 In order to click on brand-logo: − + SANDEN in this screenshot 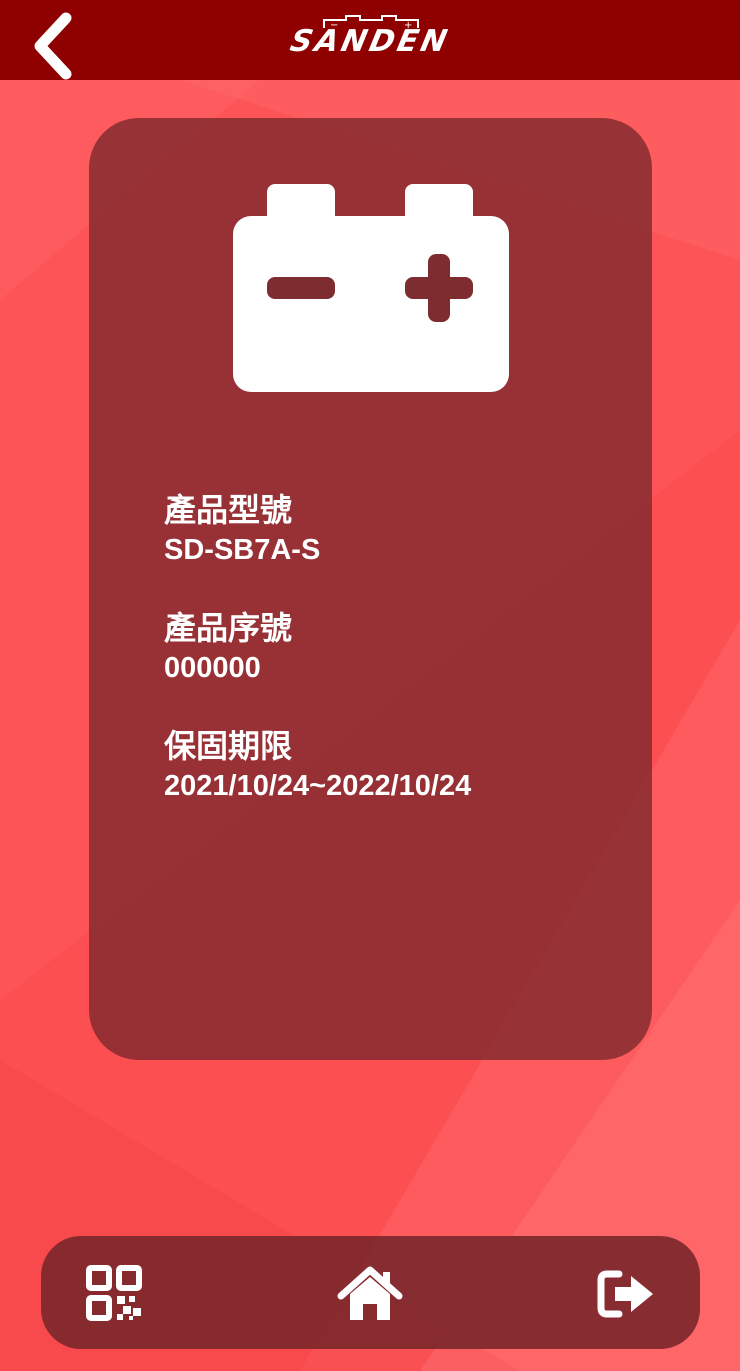, I will do `click(370, 36)`.